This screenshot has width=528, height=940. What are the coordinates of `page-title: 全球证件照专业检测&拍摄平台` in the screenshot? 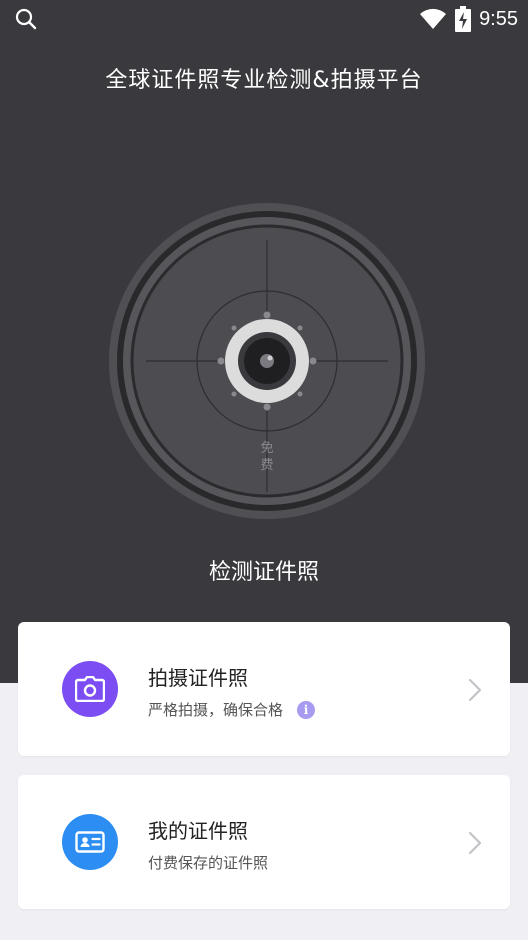 It's located at (264, 80).